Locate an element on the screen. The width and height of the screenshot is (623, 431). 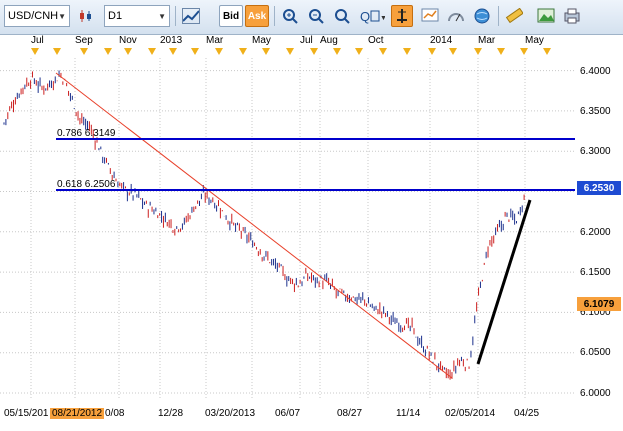
bid-button: Bid is located at coordinates (231, 16).